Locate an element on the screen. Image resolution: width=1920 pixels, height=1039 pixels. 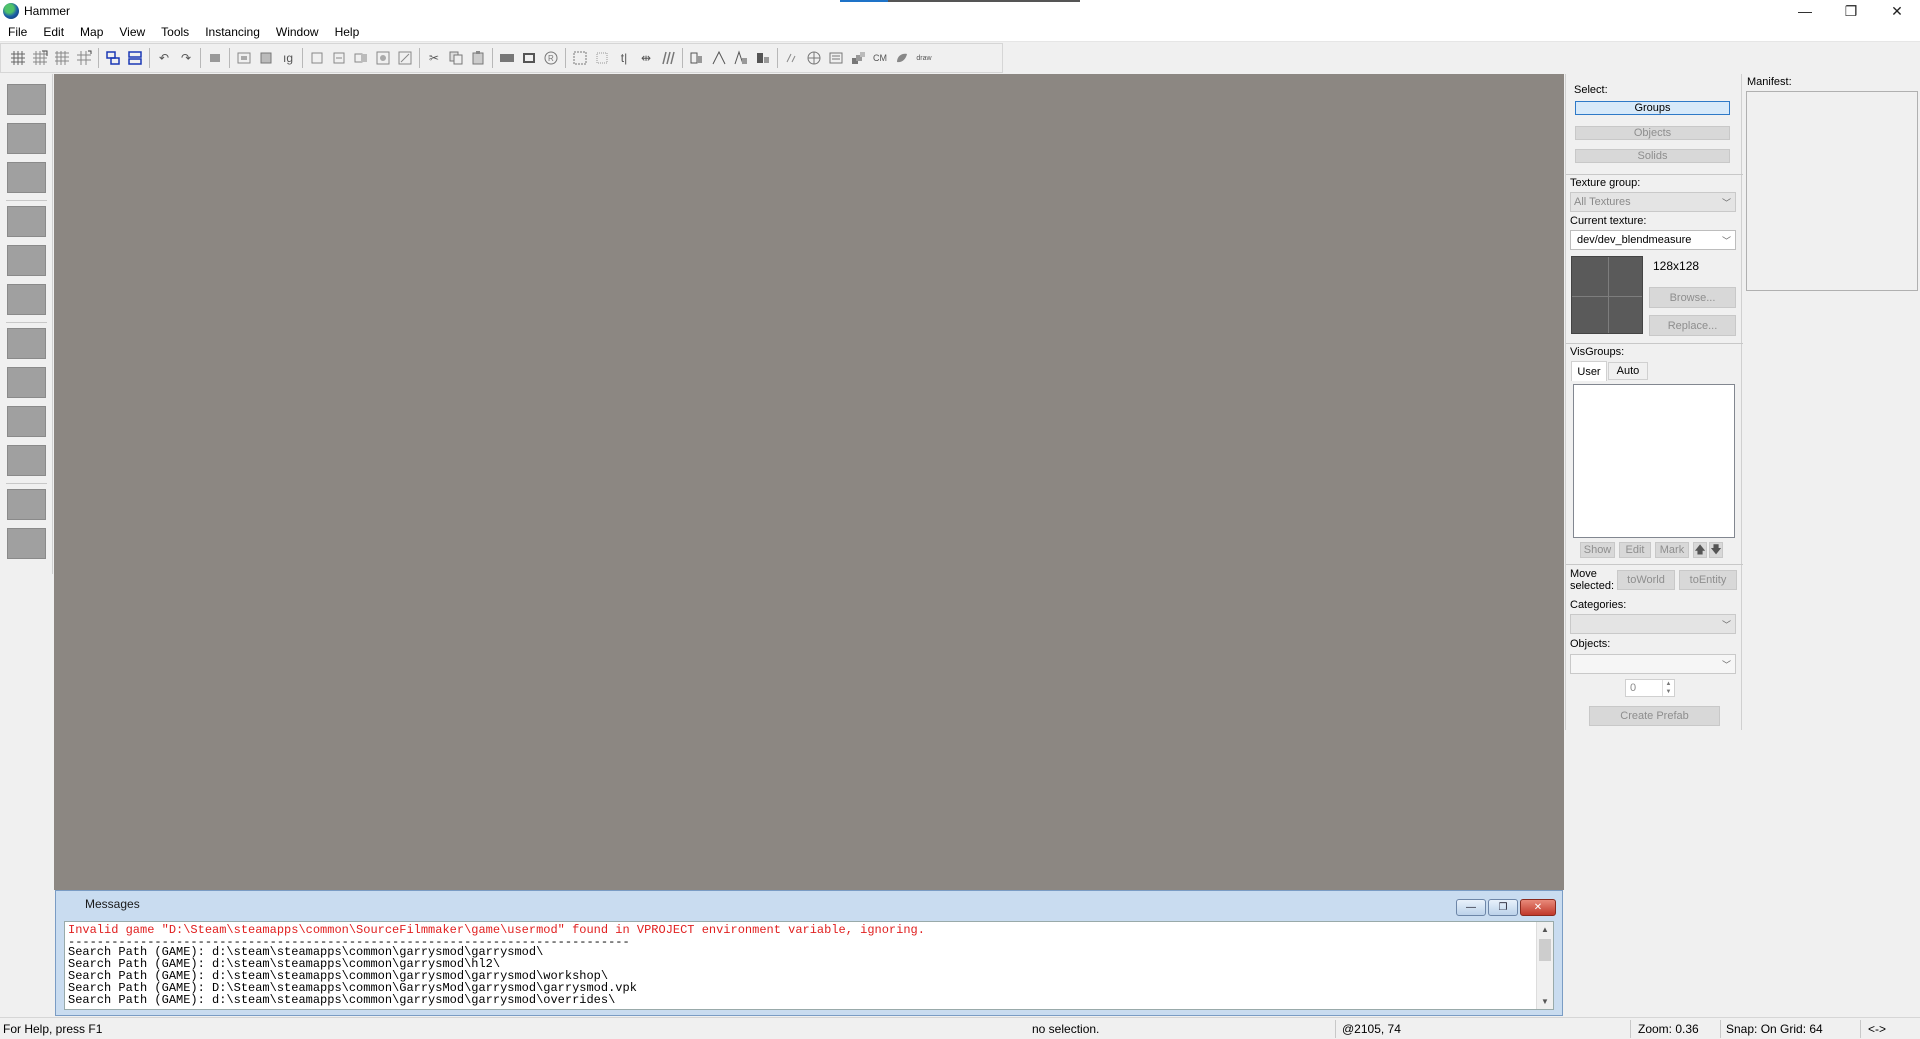
texture-tool-icon is located at coordinates (26, 299).